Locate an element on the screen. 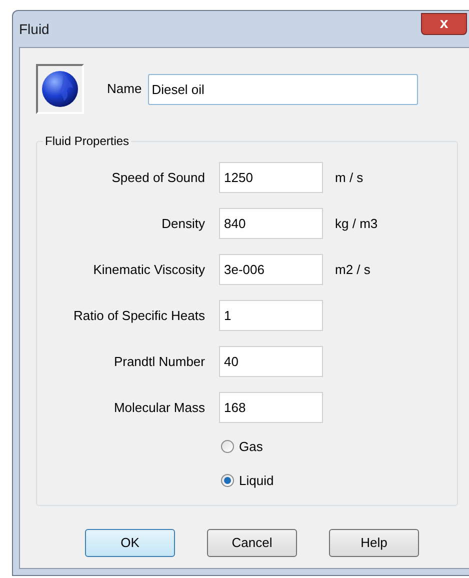 This screenshot has height=578, width=469. value-field: 168 is located at coordinates (271, 407).